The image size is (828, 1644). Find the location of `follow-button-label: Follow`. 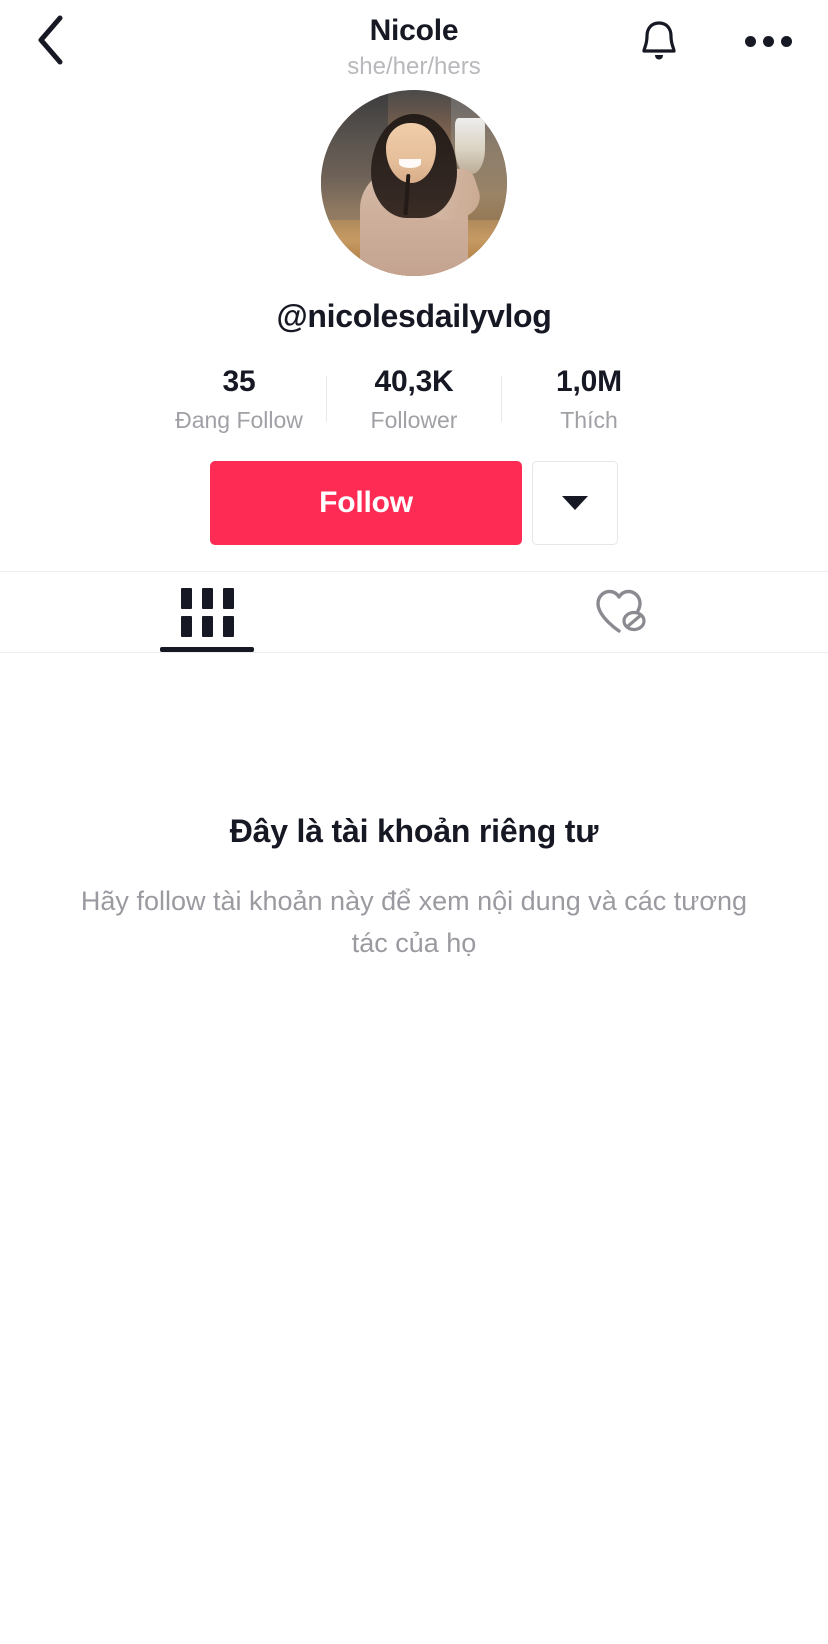

follow-button-label: Follow is located at coordinates (366, 502).